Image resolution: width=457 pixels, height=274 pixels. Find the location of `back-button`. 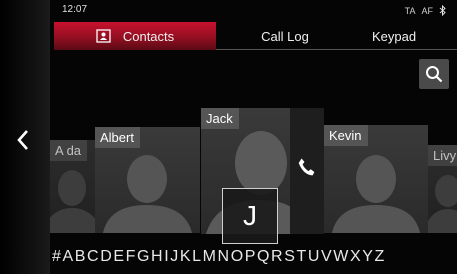

back-button is located at coordinates (23, 140).